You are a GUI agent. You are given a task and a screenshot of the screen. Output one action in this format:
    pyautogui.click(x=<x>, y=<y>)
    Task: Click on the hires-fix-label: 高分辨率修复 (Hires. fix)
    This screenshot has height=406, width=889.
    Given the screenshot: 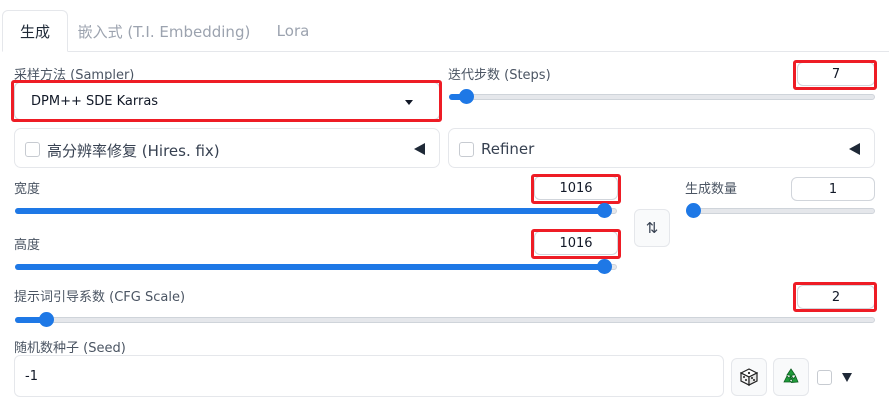 What is the action you would take?
    pyautogui.click(x=133, y=151)
    